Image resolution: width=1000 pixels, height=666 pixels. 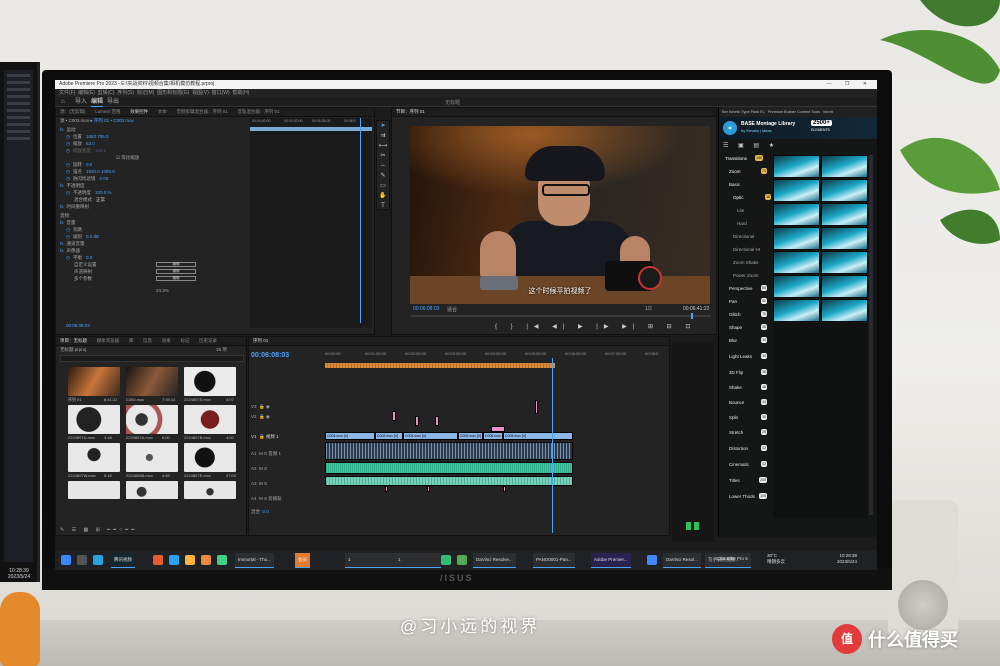 I want to click on category-item: Blur 34, so click(x=748, y=341).